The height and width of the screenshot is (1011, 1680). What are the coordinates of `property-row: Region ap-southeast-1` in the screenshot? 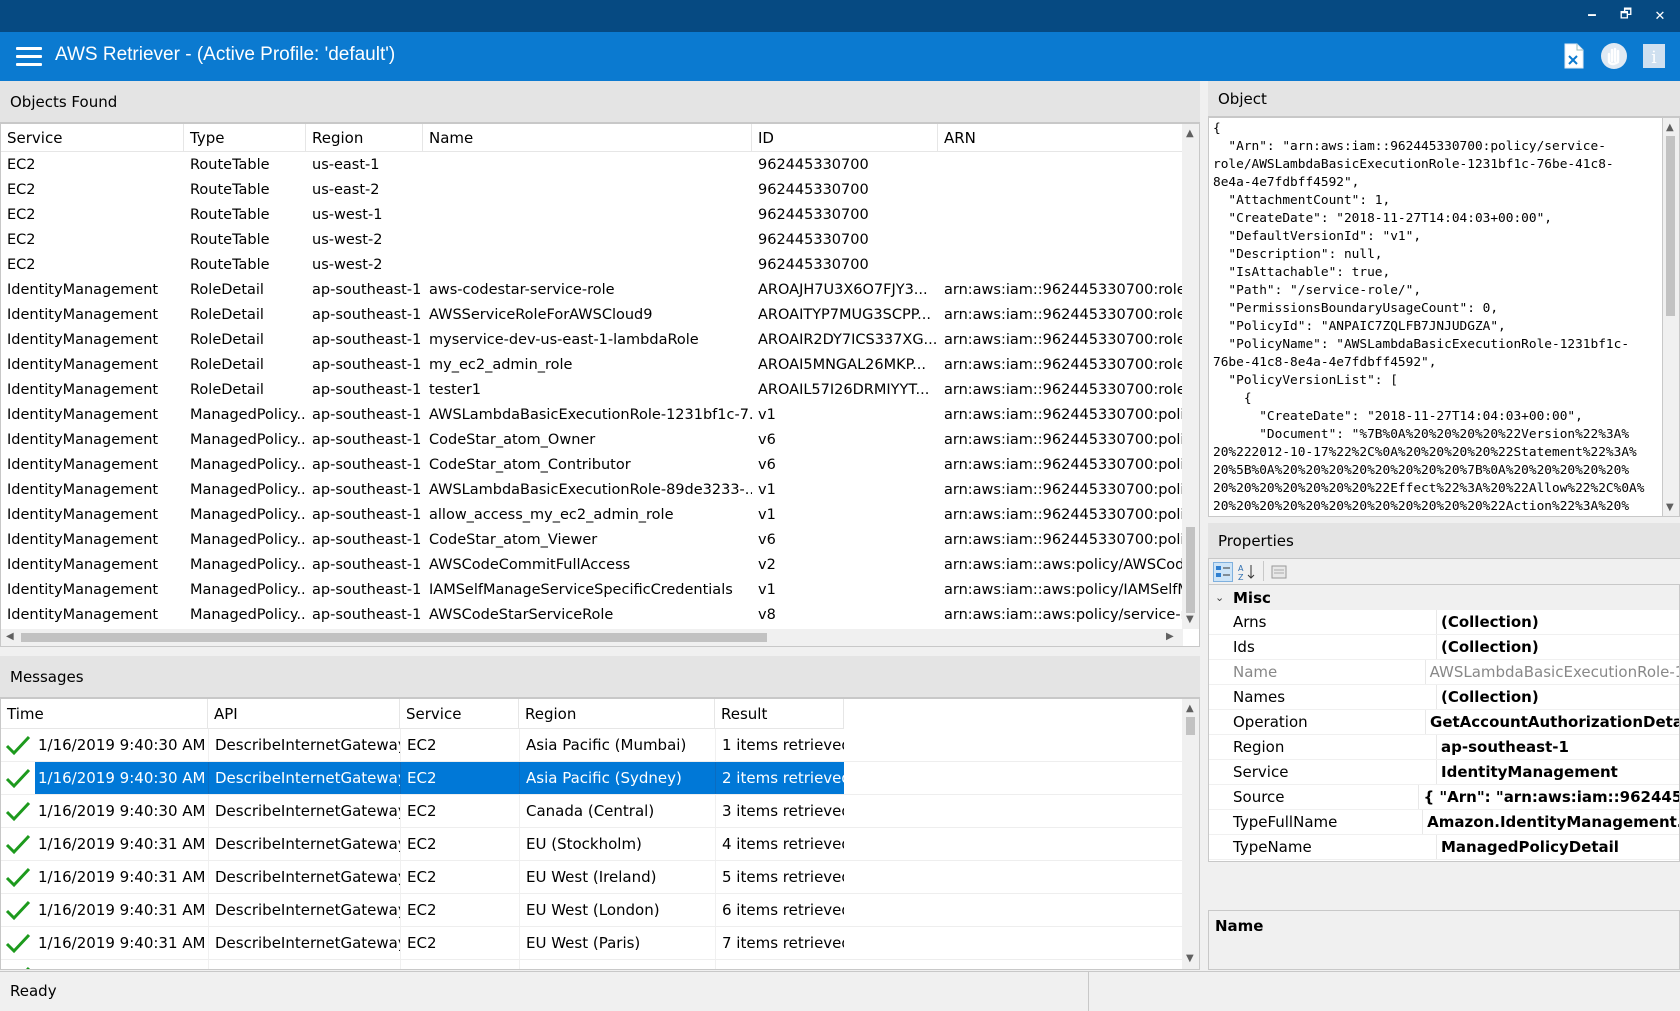 It's located at (1444, 747).